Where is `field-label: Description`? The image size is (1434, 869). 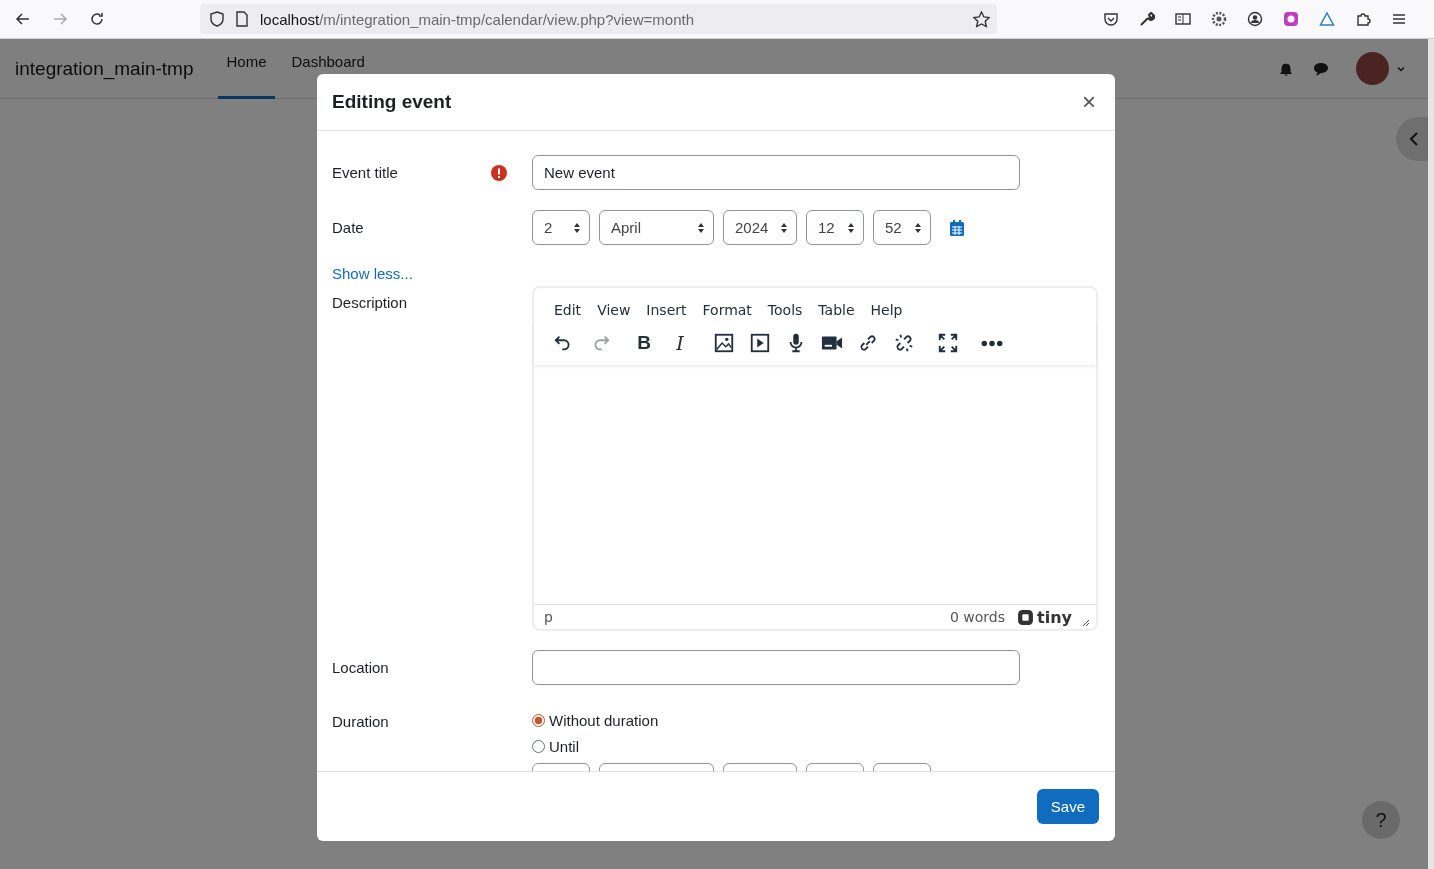 field-label: Description is located at coordinates (370, 302).